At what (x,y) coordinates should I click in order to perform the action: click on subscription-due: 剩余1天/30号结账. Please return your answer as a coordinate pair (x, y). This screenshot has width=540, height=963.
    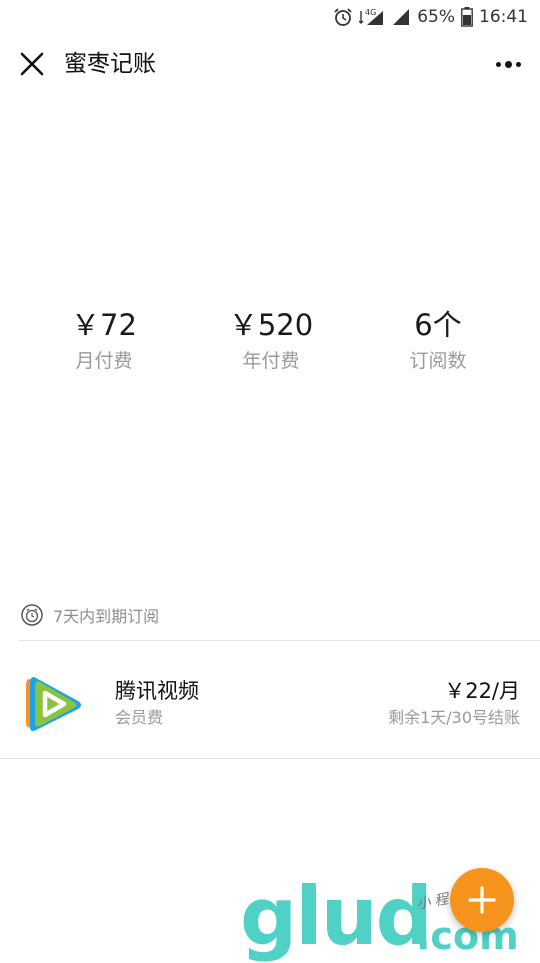
    Looking at the image, I should click on (454, 717).